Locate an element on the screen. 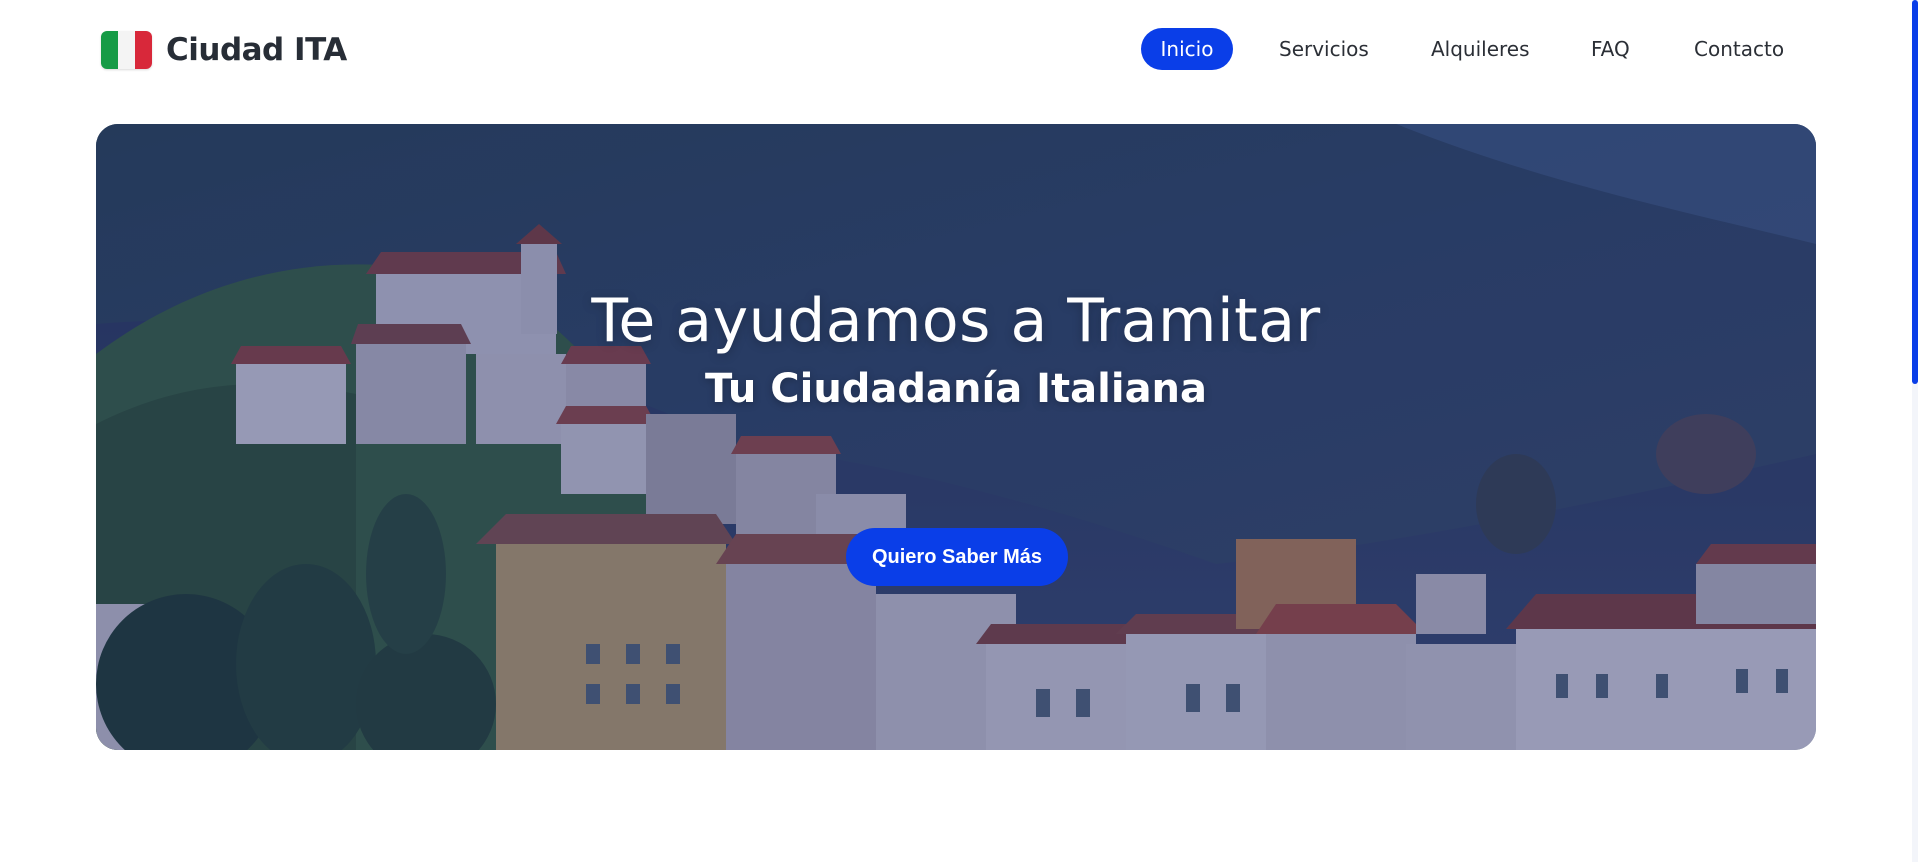  brand-link: Ciudad ITA is located at coordinates (224, 50).